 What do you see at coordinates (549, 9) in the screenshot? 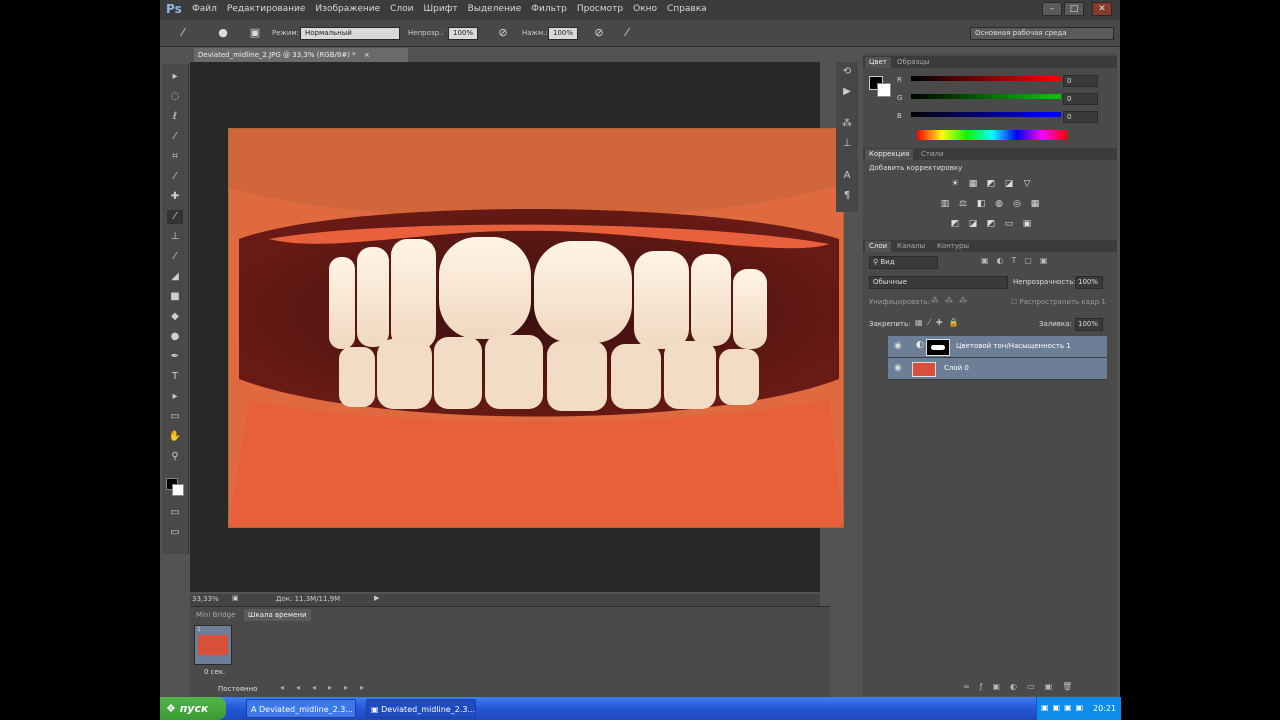
I see `menu-filter: Фильтр` at bounding box center [549, 9].